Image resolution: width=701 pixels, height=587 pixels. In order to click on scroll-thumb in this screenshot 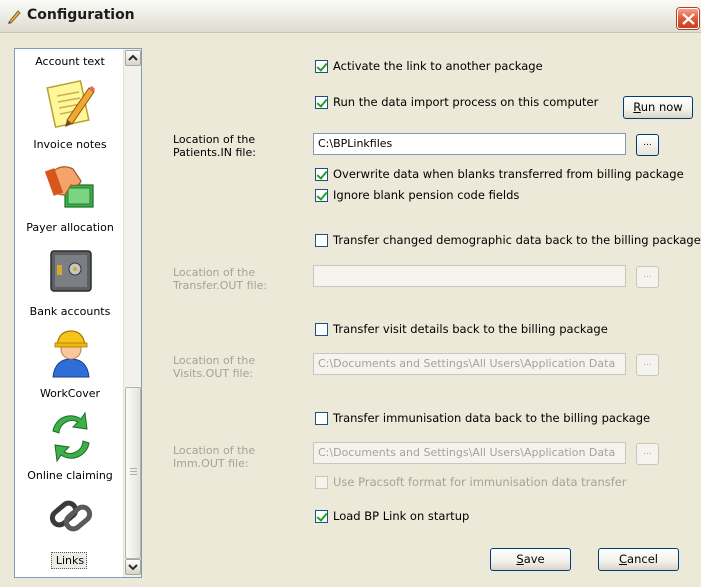, I will do `click(133, 473)`.